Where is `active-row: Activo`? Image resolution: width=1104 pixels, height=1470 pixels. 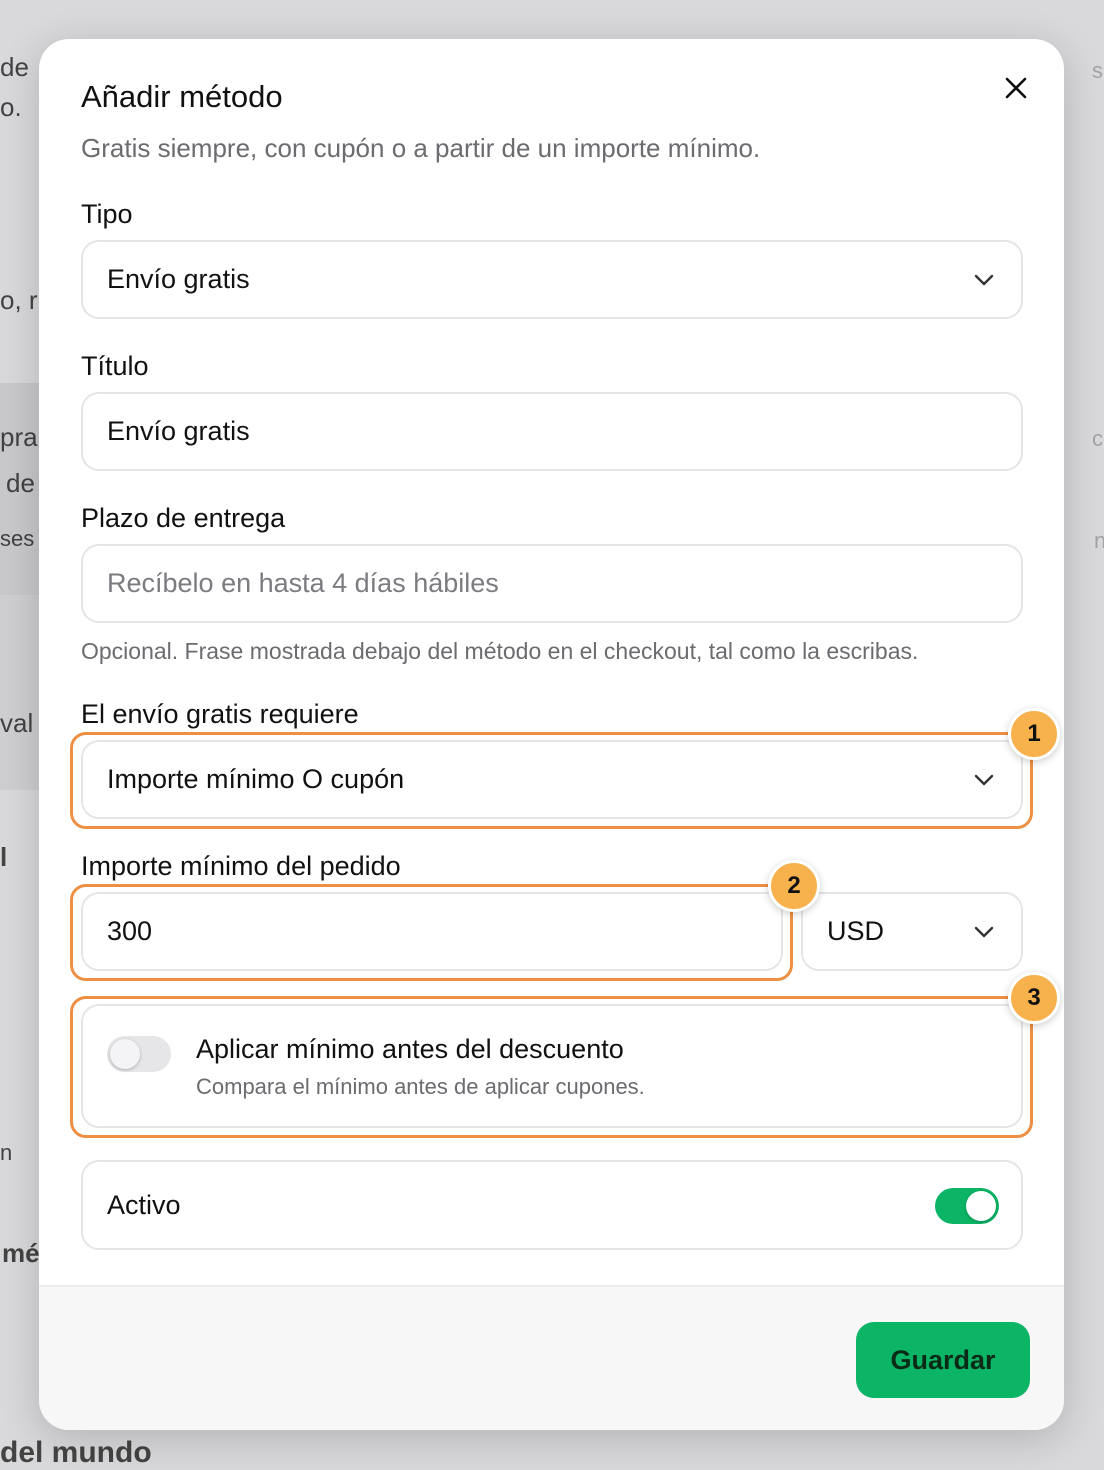
active-row: Activo is located at coordinates (552, 1205).